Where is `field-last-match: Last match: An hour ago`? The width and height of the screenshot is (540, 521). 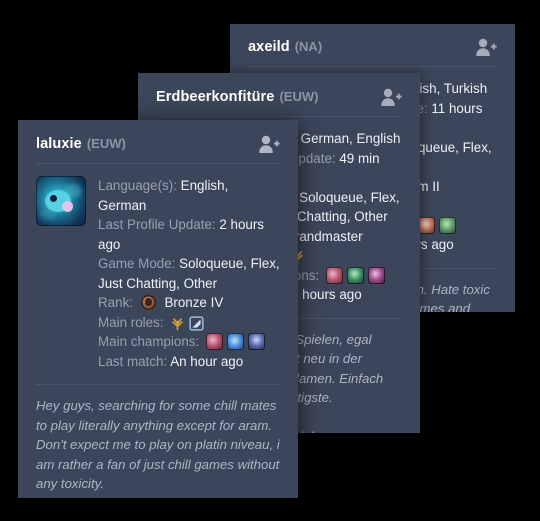 field-last-match: Last match: An hour ago is located at coordinates (171, 361).